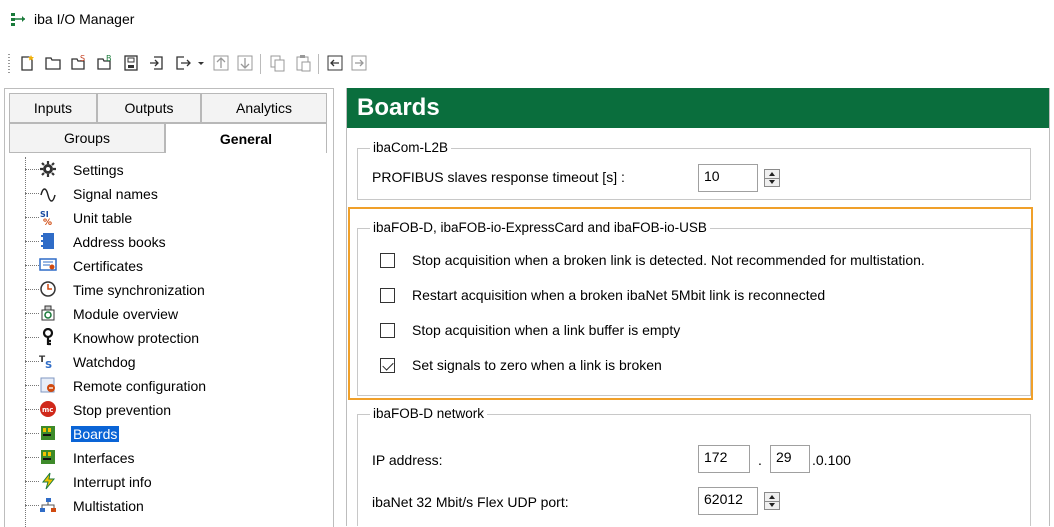 The width and height of the screenshot is (1054, 527). Describe the element at coordinates (303, 63) in the screenshot. I see `paste-icon` at that location.